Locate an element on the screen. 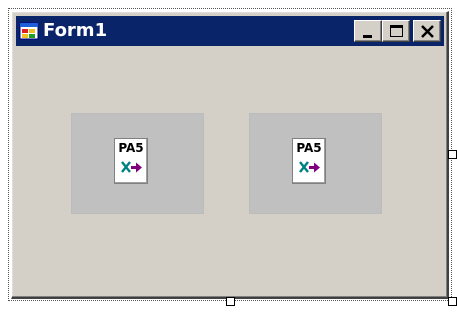  close-button is located at coordinates (427, 31).